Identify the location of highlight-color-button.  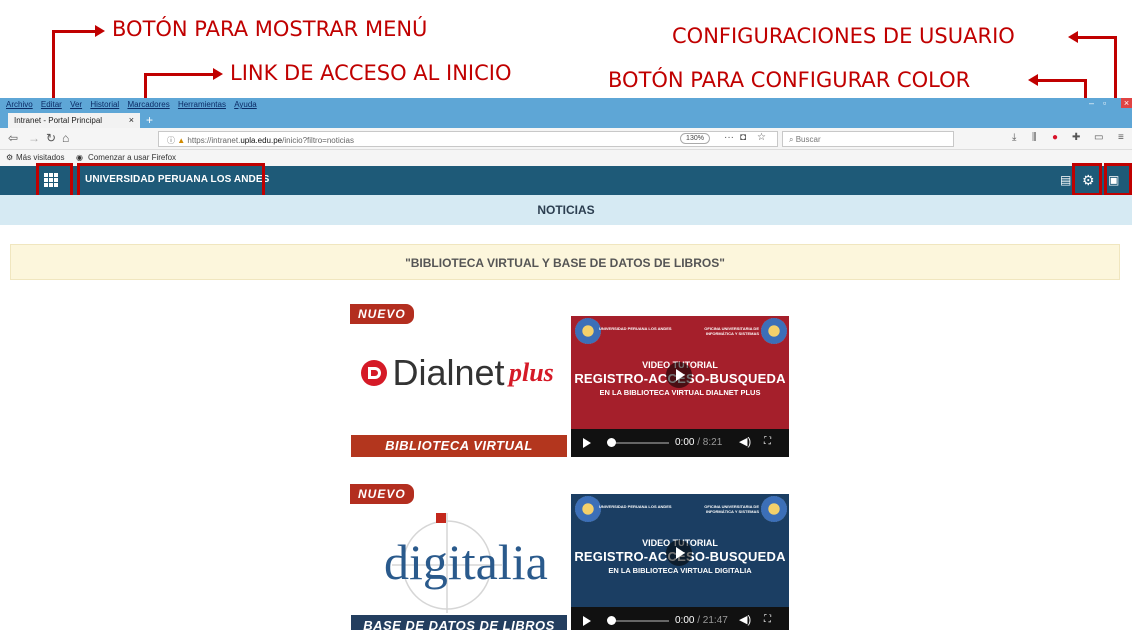
(1087, 179).